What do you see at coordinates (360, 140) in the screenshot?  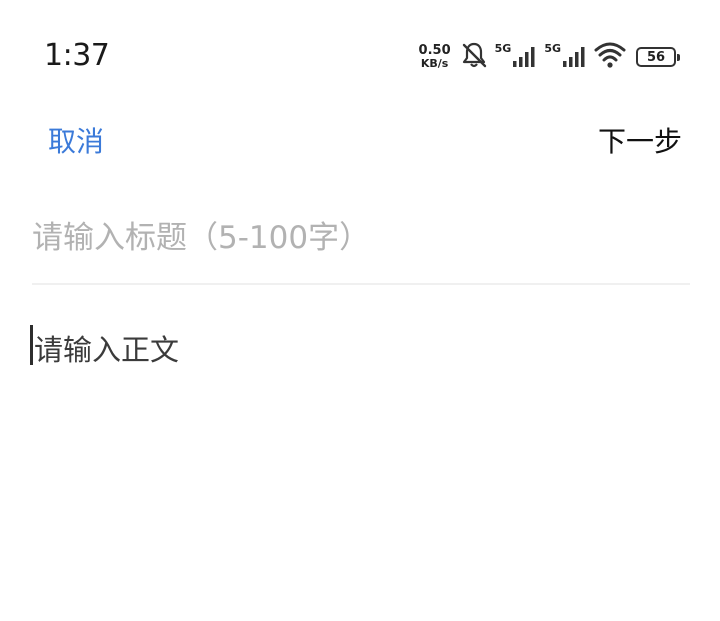 I see `nav-bar: 取消 下一步` at bounding box center [360, 140].